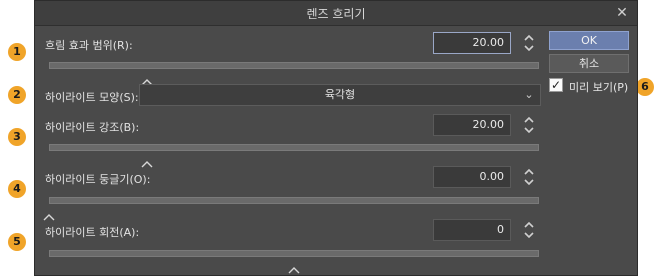 This screenshot has width=666, height=278. I want to click on blur-range-spinner-icon, so click(529, 43).